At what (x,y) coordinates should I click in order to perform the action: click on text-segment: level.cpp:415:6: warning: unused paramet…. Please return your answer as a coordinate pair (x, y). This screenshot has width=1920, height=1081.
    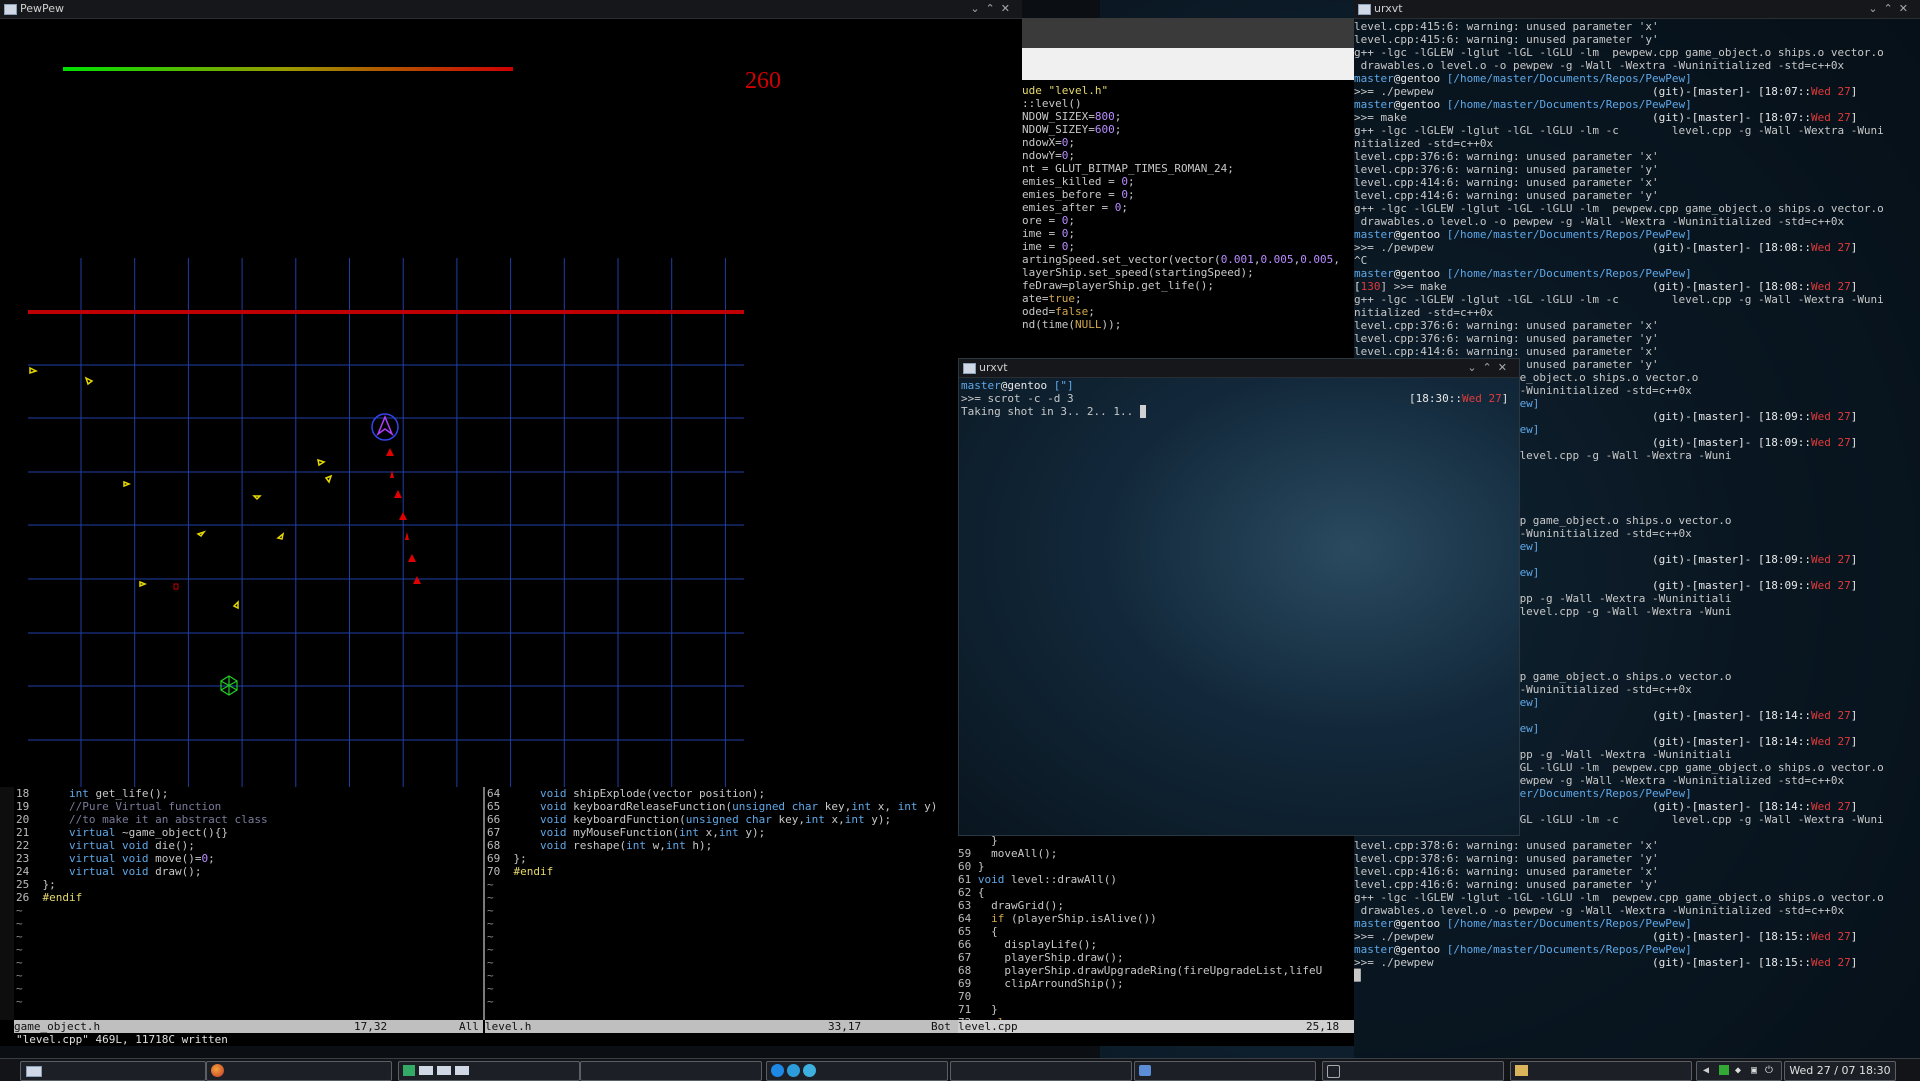
    Looking at the image, I should click on (1506, 39).